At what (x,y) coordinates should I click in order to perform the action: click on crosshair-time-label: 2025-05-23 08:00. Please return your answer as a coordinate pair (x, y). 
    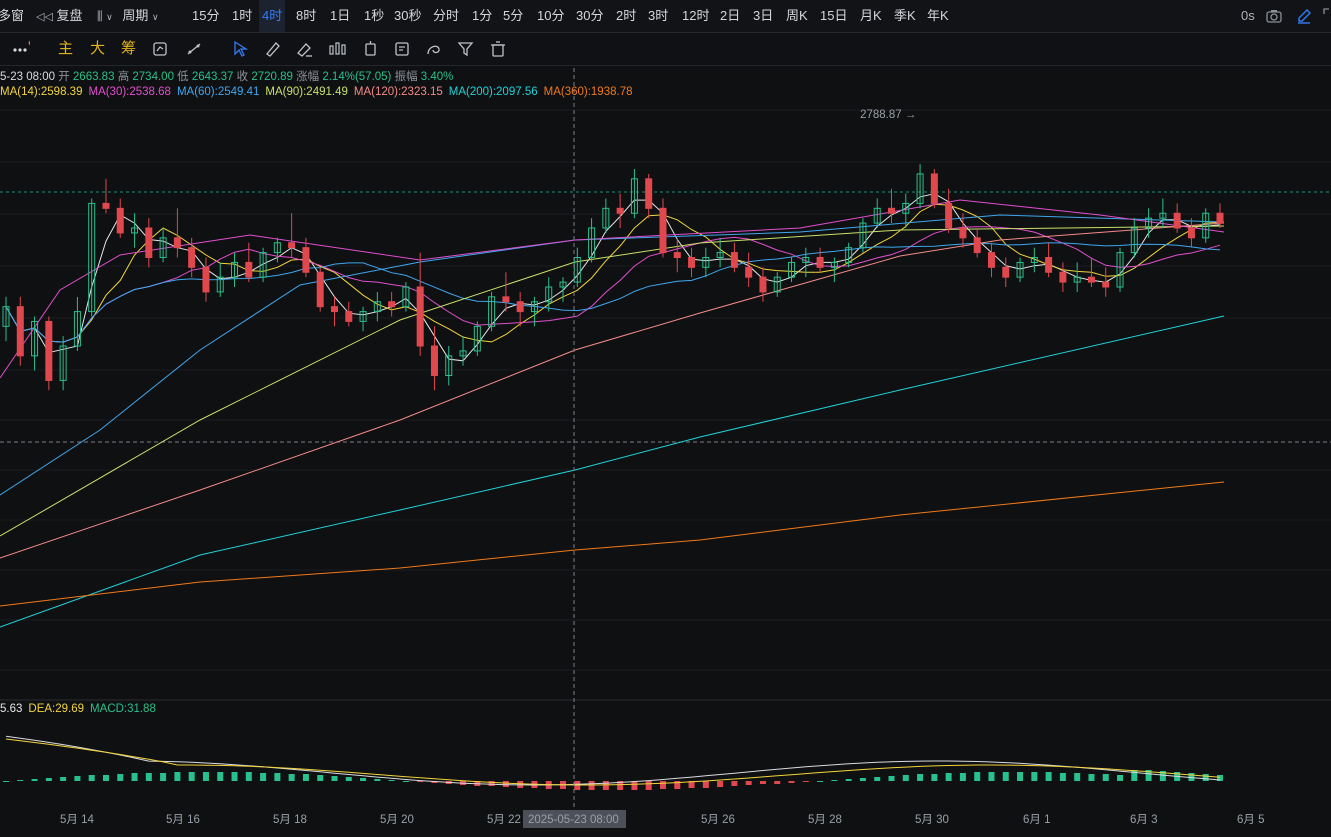
    Looking at the image, I should click on (573, 820).